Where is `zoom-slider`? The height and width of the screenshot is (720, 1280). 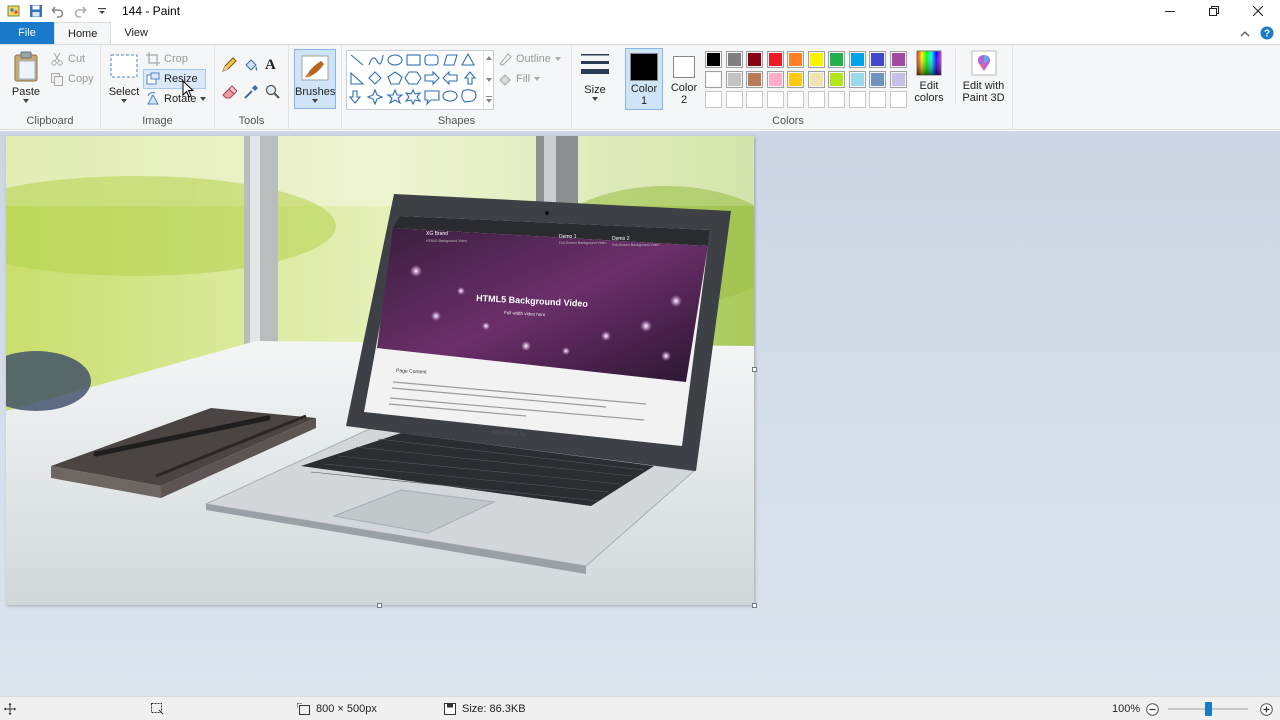
zoom-slider is located at coordinates (1208, 708).